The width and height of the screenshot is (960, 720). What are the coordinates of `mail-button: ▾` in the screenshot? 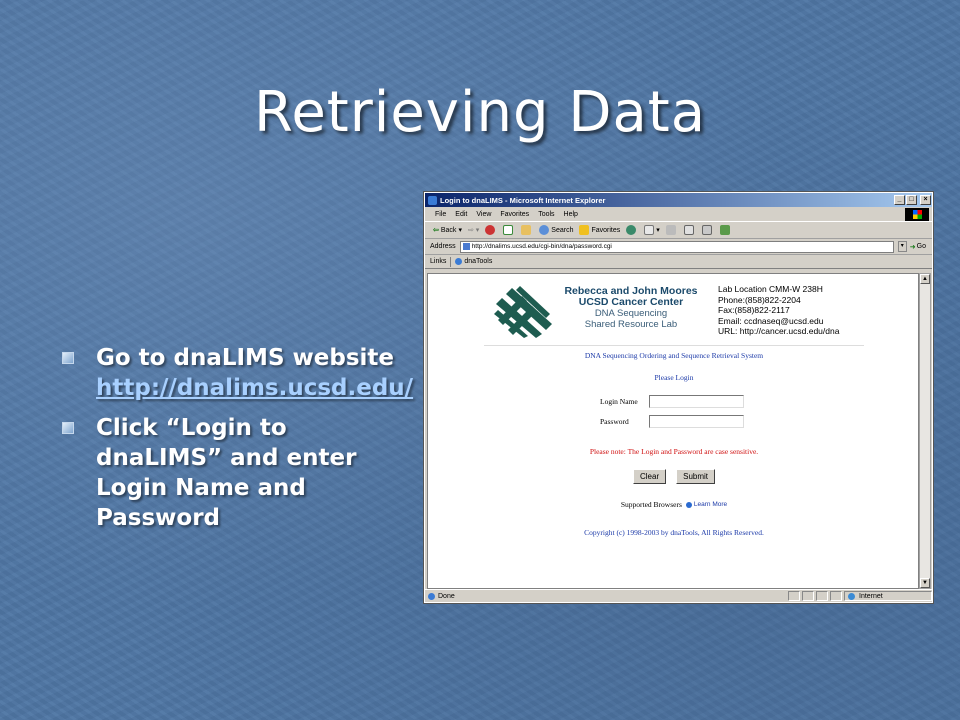 It's located at (652, 230).